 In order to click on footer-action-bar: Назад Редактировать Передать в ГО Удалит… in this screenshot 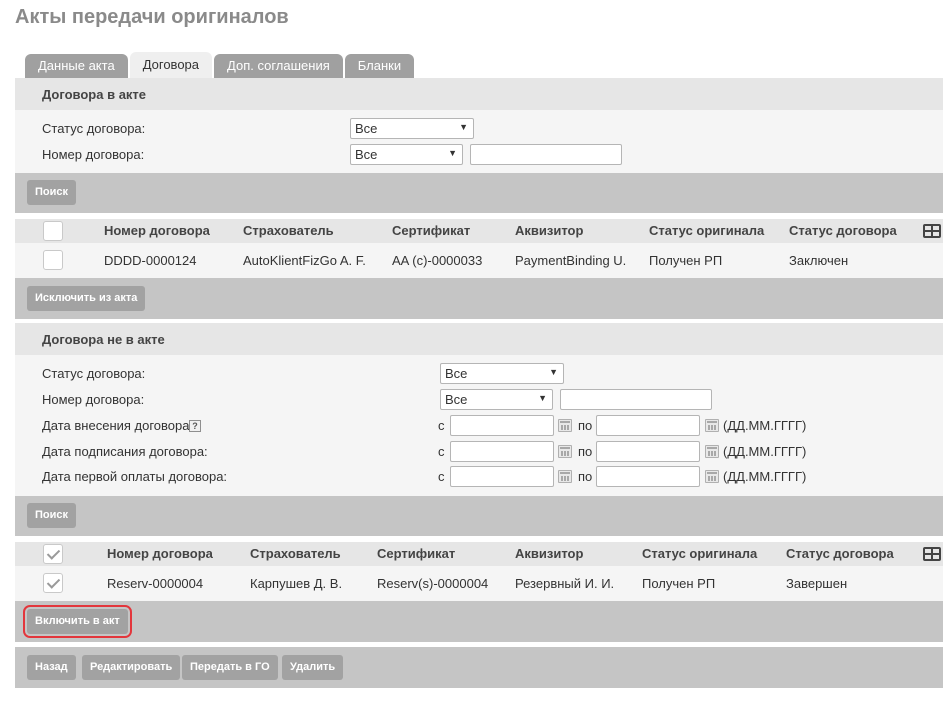, I will do `click(479, 667)`.